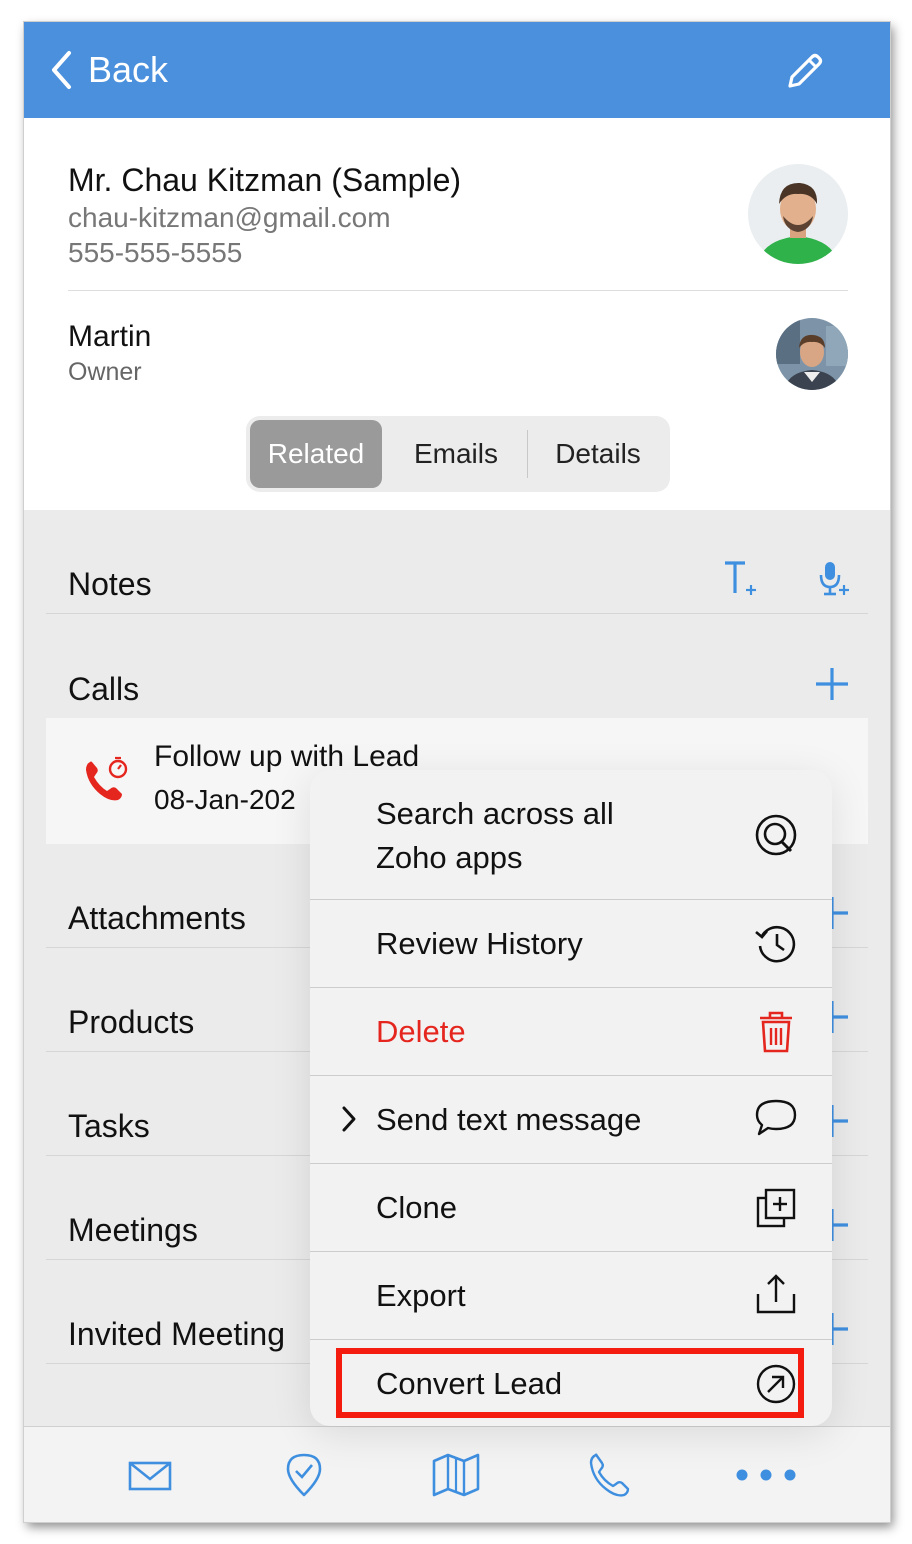  Describe the element at coordinates (776, 1294) in the screenshot. I see `share-upload-icon` at that location.